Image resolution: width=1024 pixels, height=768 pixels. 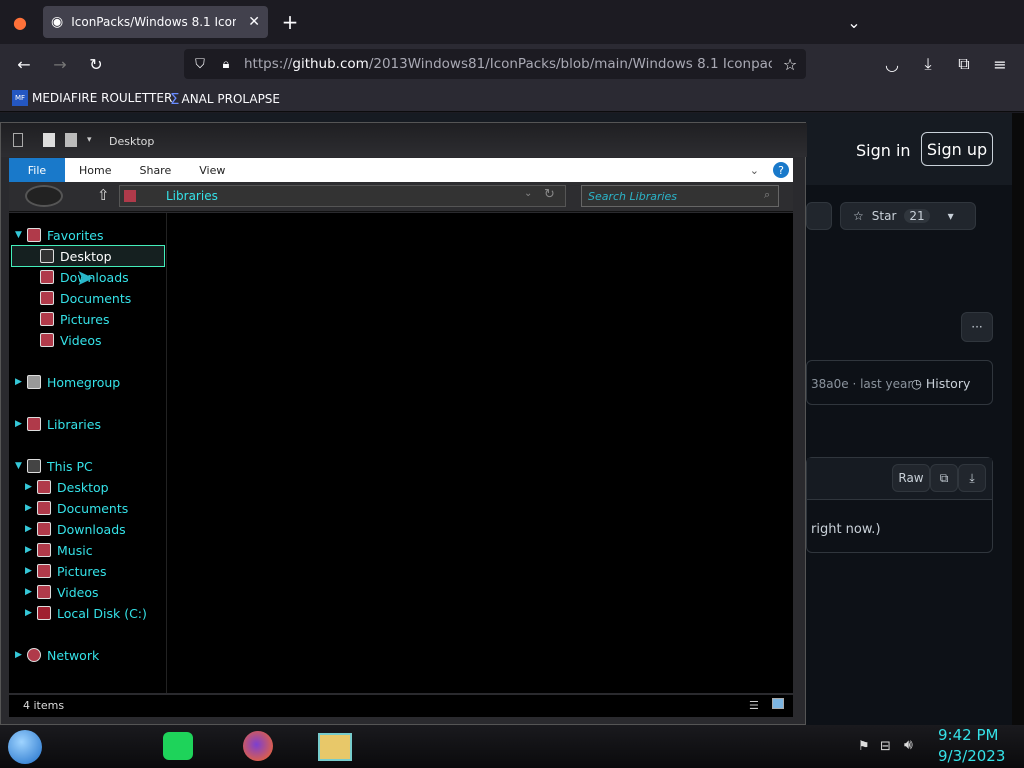 What do you see at coordinates (44, 487) in the screenshot?
I see `desktop-icon` at bounding box center [44, 487].